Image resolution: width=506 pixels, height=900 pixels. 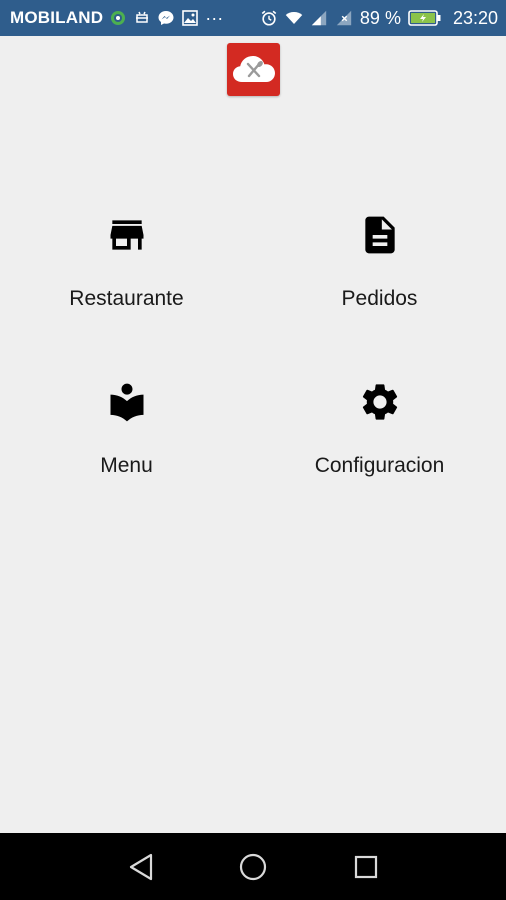 I want to click on no-sim-icon, so click(x=344, y=18).